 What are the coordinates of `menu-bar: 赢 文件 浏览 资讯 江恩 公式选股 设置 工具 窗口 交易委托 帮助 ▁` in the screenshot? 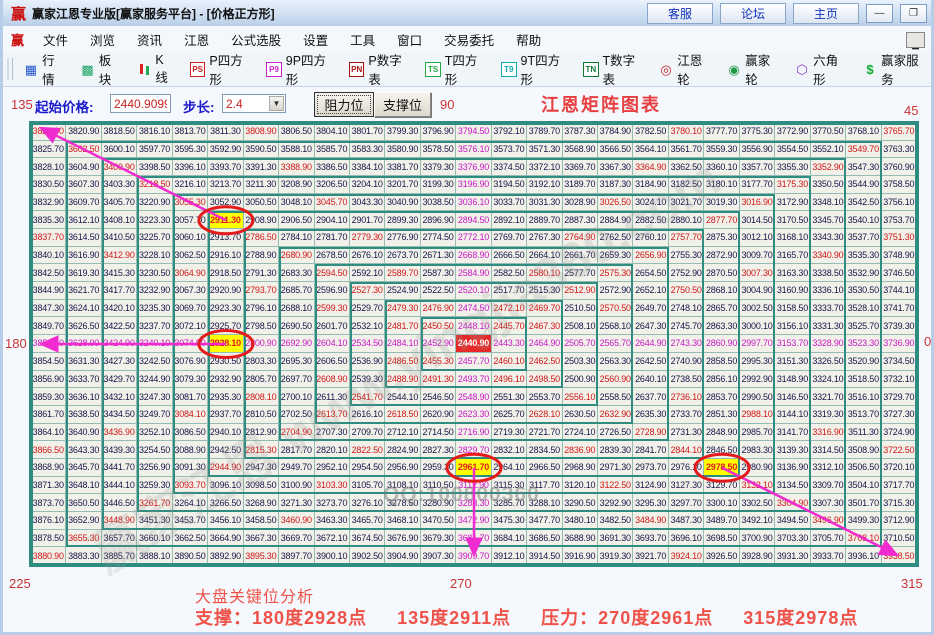 It's located at (467, 39).